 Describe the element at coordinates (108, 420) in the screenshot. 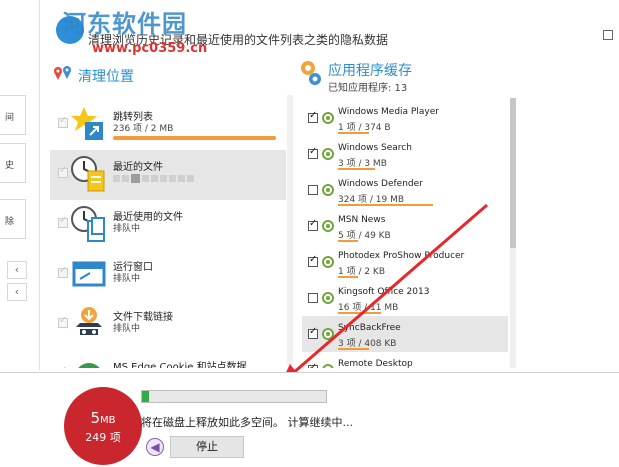

I see `size-unit: MB` at that location.